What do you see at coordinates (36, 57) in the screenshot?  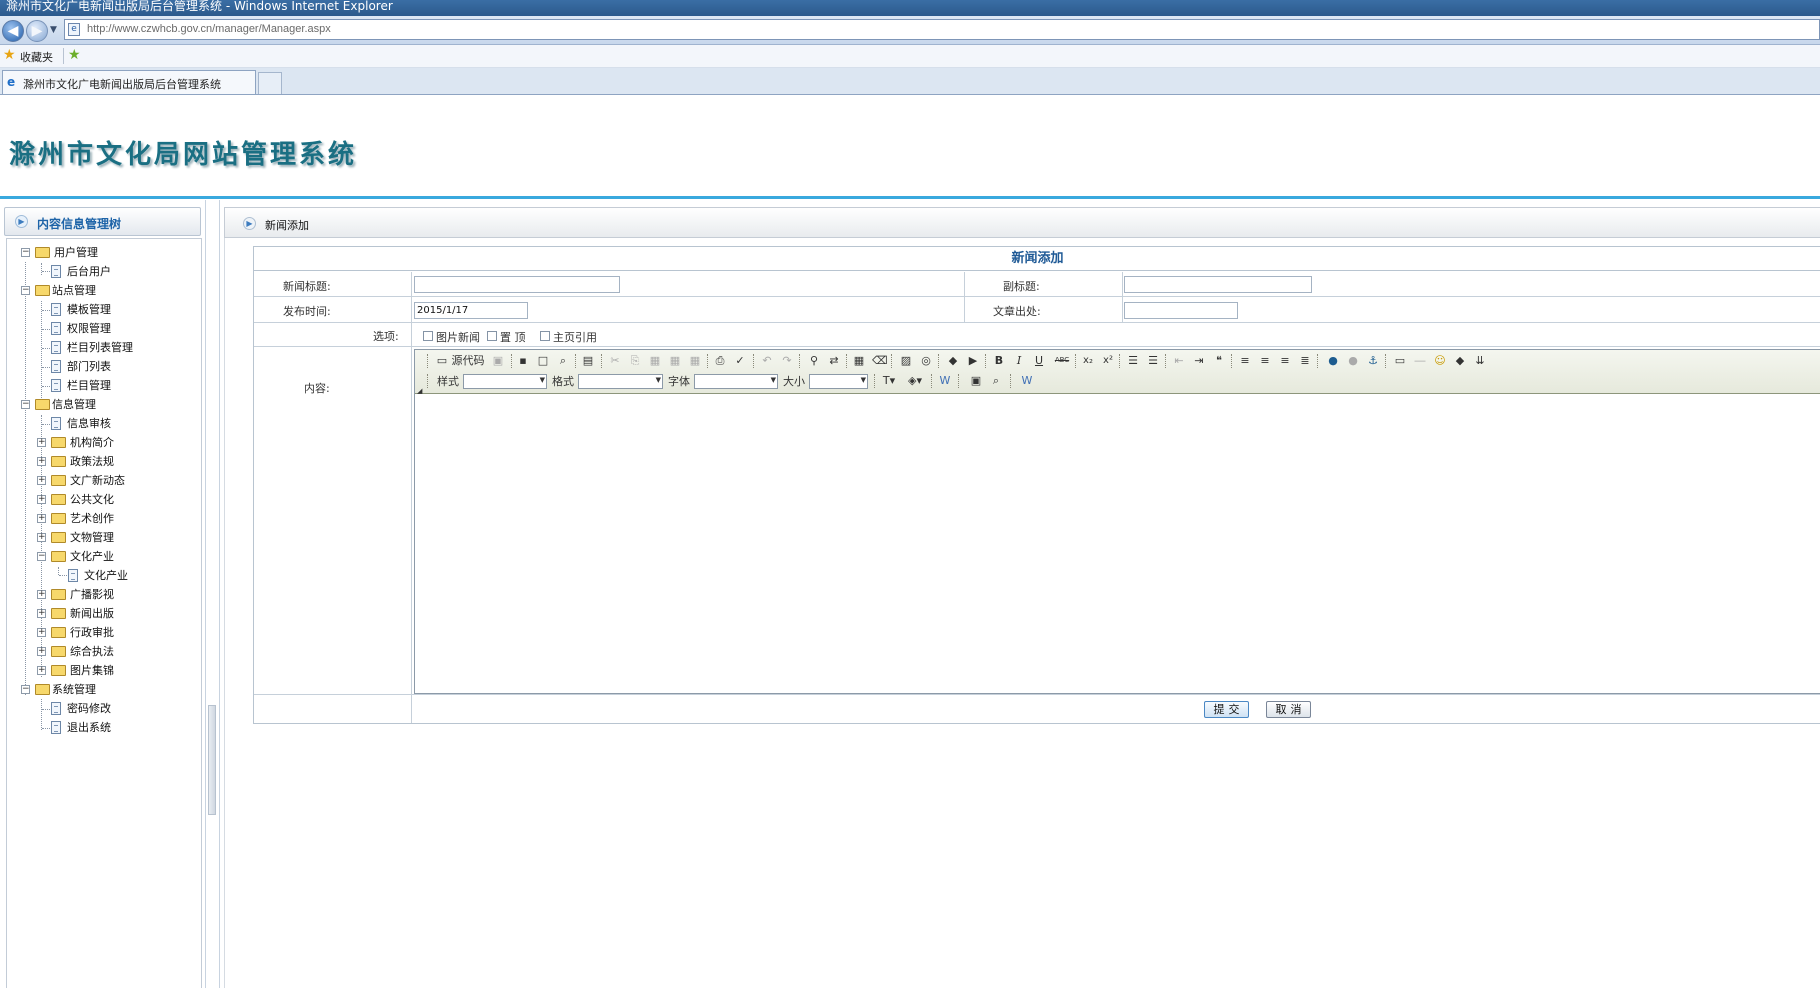 I see `favorites-button: 收藏夹` at bounding box center [36, 57].